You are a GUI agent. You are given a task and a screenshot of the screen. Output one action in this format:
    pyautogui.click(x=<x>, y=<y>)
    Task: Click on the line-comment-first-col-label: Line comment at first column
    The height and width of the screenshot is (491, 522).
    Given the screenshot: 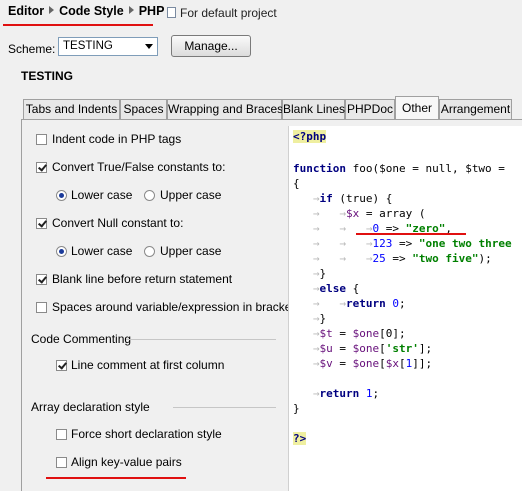 What is the action you would take?
    pyautogui.click(x=148, y=365)
    